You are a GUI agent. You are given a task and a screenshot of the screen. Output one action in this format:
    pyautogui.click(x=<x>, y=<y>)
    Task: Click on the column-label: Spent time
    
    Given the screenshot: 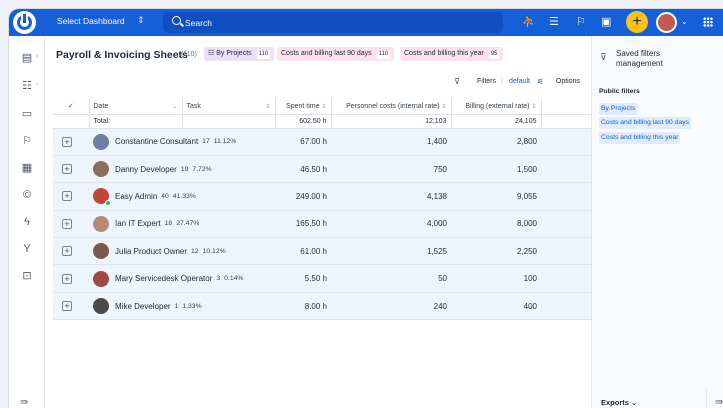 What is the action you would take?
    pyautogui.click(x=303, y=106)
    